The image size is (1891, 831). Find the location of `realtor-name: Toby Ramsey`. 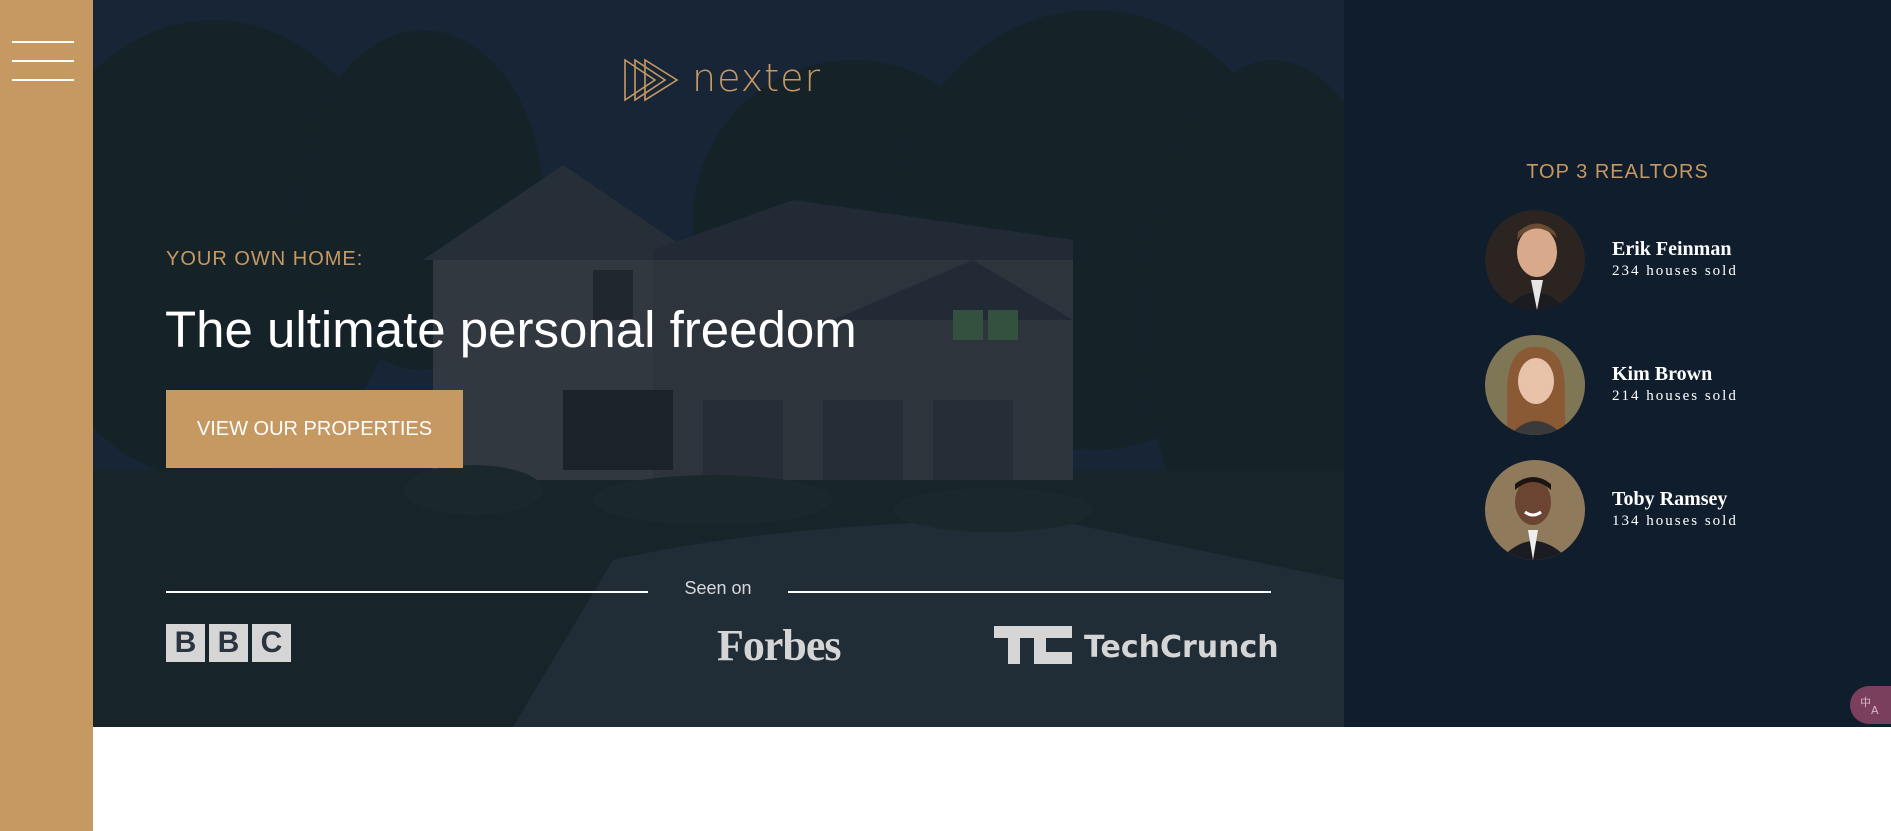

realtor-name: Toby Ramsey is located at coordinates (1670, 499).